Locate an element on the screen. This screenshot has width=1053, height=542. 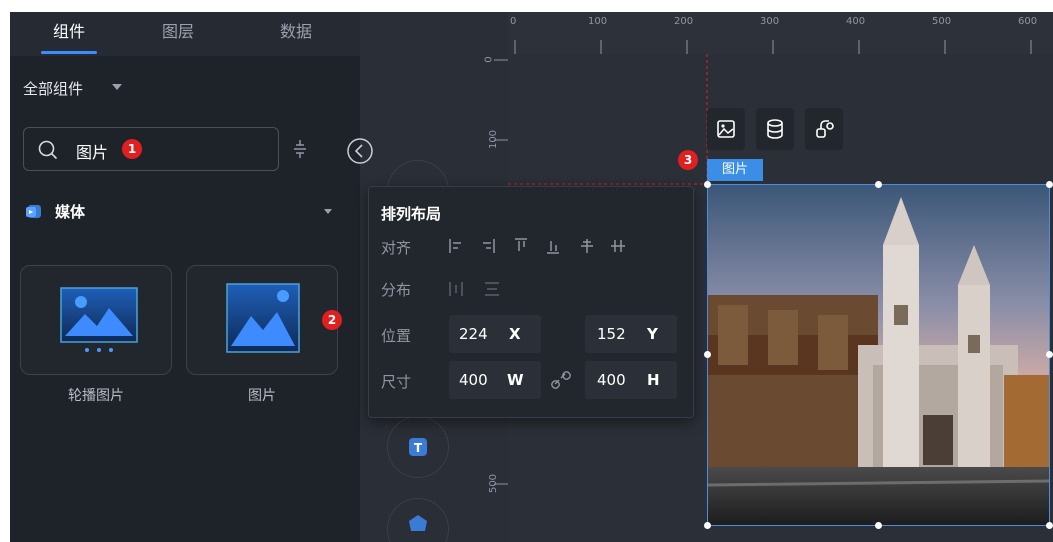
component-label-carousel: 轮播图片 is located at coordinates (96, 396).